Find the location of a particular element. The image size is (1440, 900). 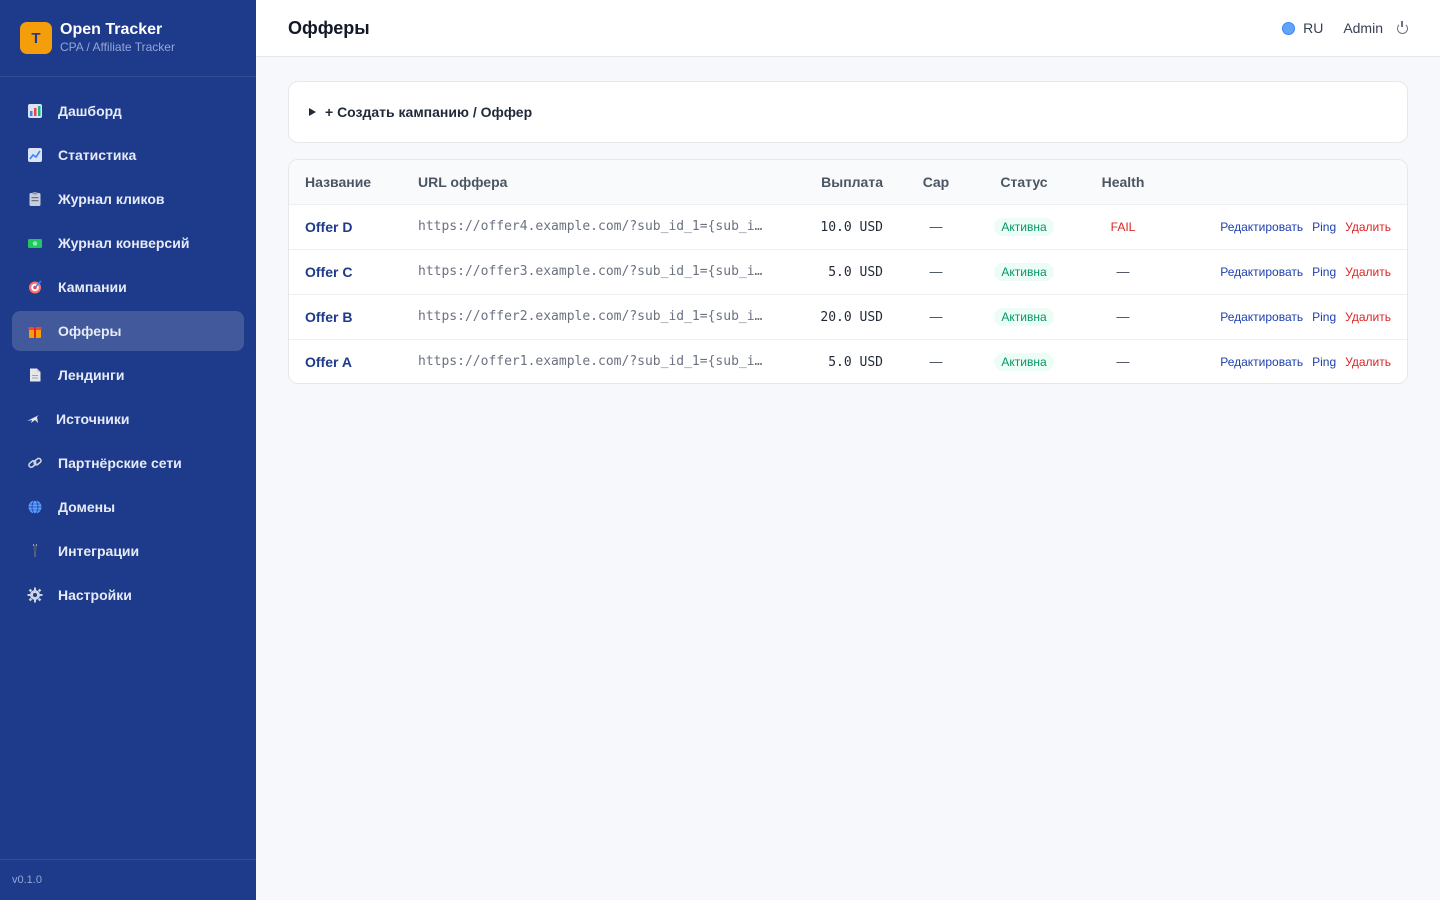

brand-subtitle: CPA / Affiliate Tracker is located at coordinates (117, 47).